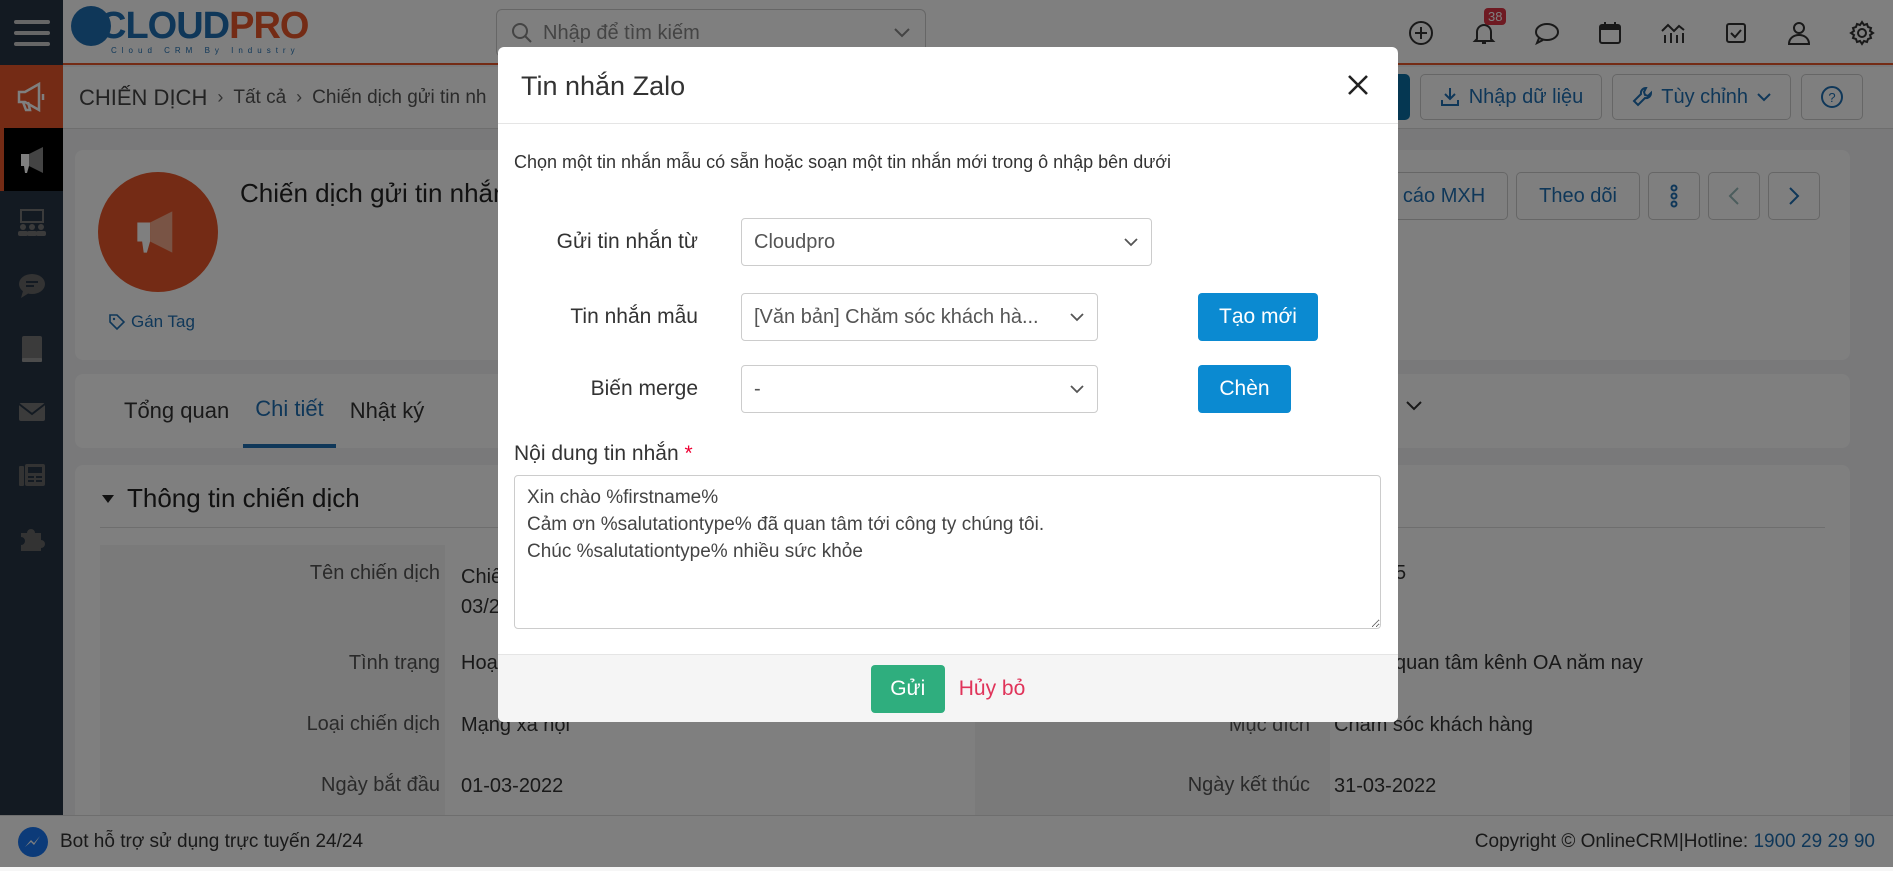  Describe the element at coordinates (992, 689) in the screenshot. I see `cancel-button: Hủy bỏ` at that location.